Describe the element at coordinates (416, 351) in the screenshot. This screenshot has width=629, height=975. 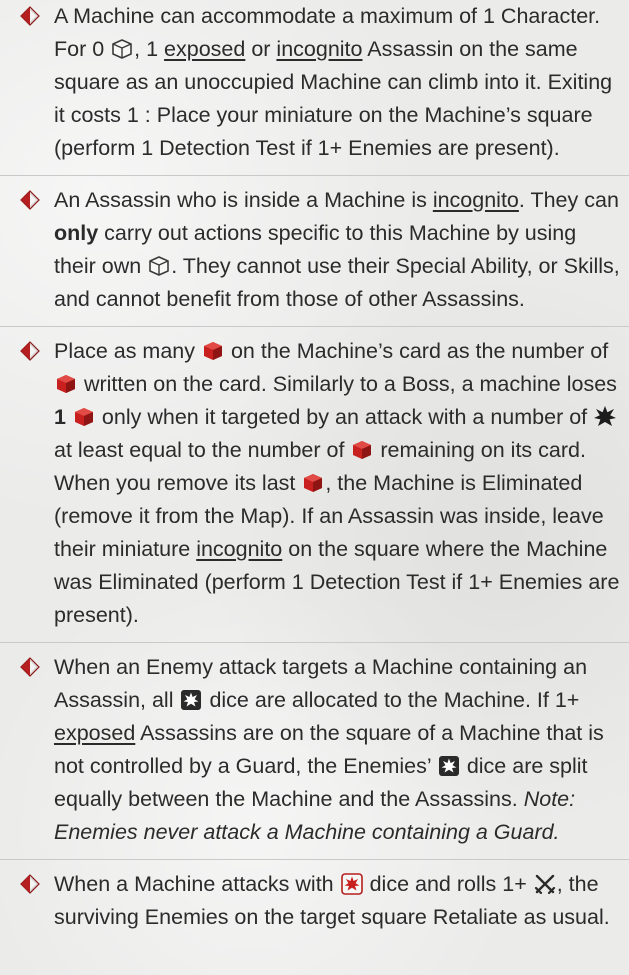
I see `rule-text: on the Machine’s card as the number of` at that location.